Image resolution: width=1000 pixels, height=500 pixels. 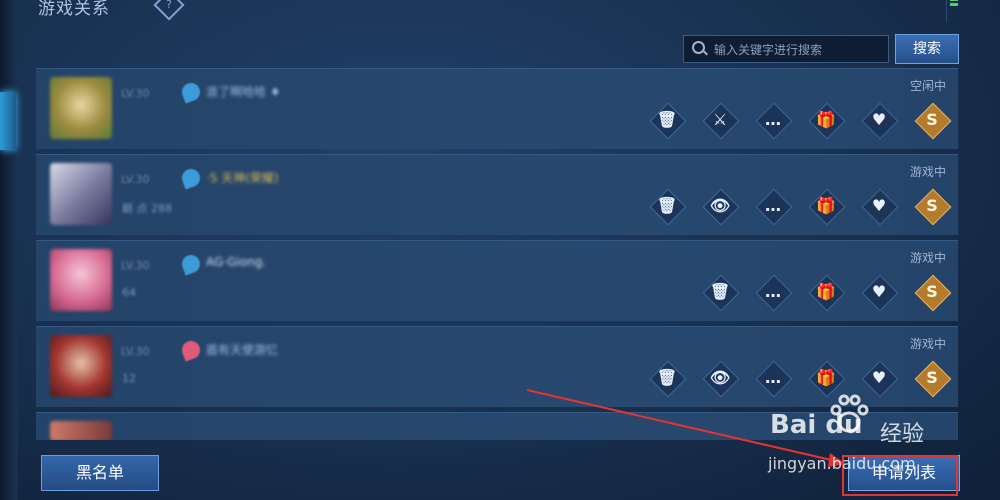 I want to click on watermark-jingyan: 经验, so click(x=902, y=434).